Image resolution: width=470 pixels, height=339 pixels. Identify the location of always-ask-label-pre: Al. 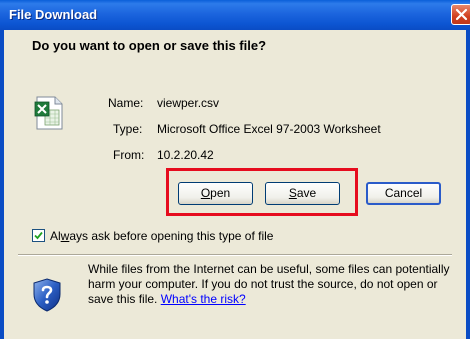
(55, 236).